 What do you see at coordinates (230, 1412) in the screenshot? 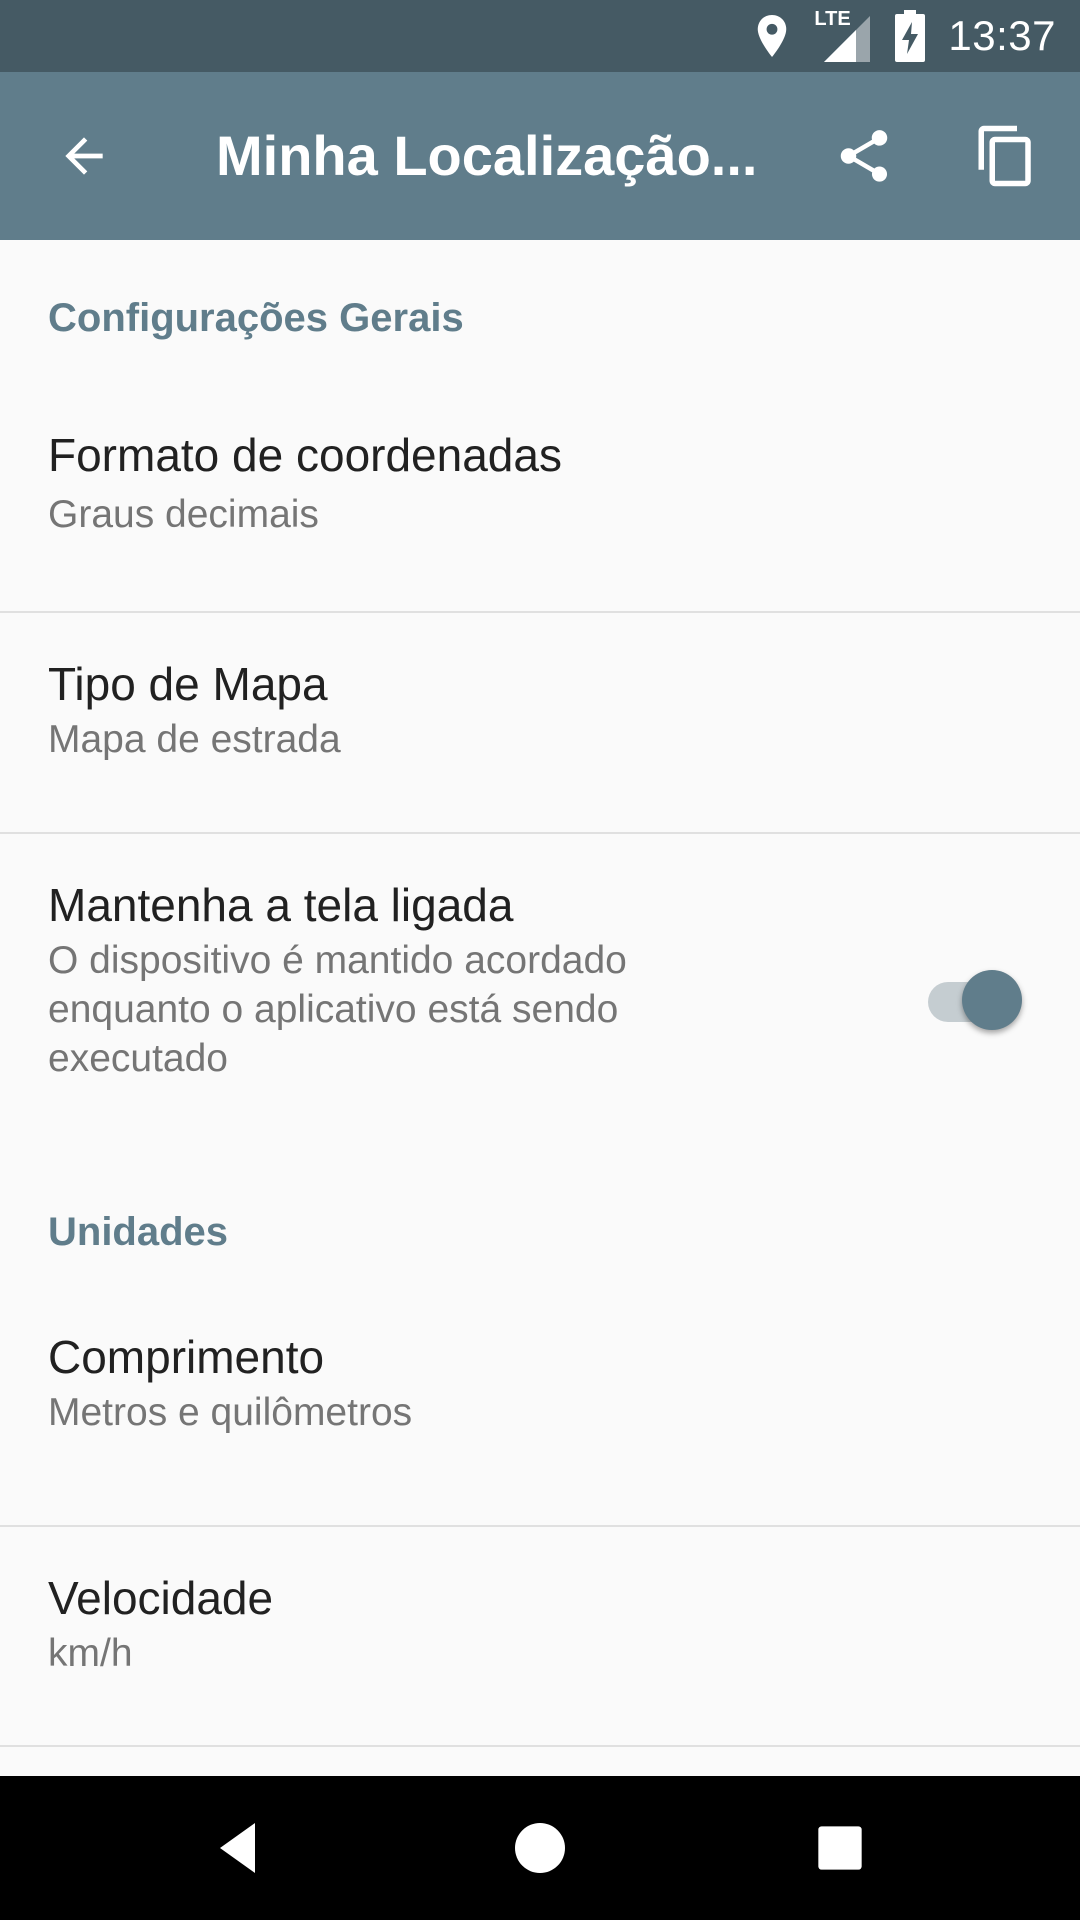
I see `pref-summary: Metros e quilômetros` at bounding box center [230, 1412].